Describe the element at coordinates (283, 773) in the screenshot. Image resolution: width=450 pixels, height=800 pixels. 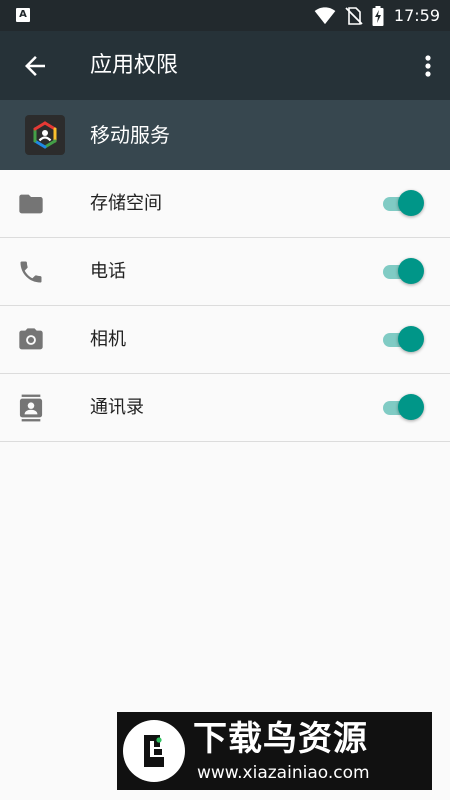
I see `watermark-url: www.xiazainiao.com` at that location.